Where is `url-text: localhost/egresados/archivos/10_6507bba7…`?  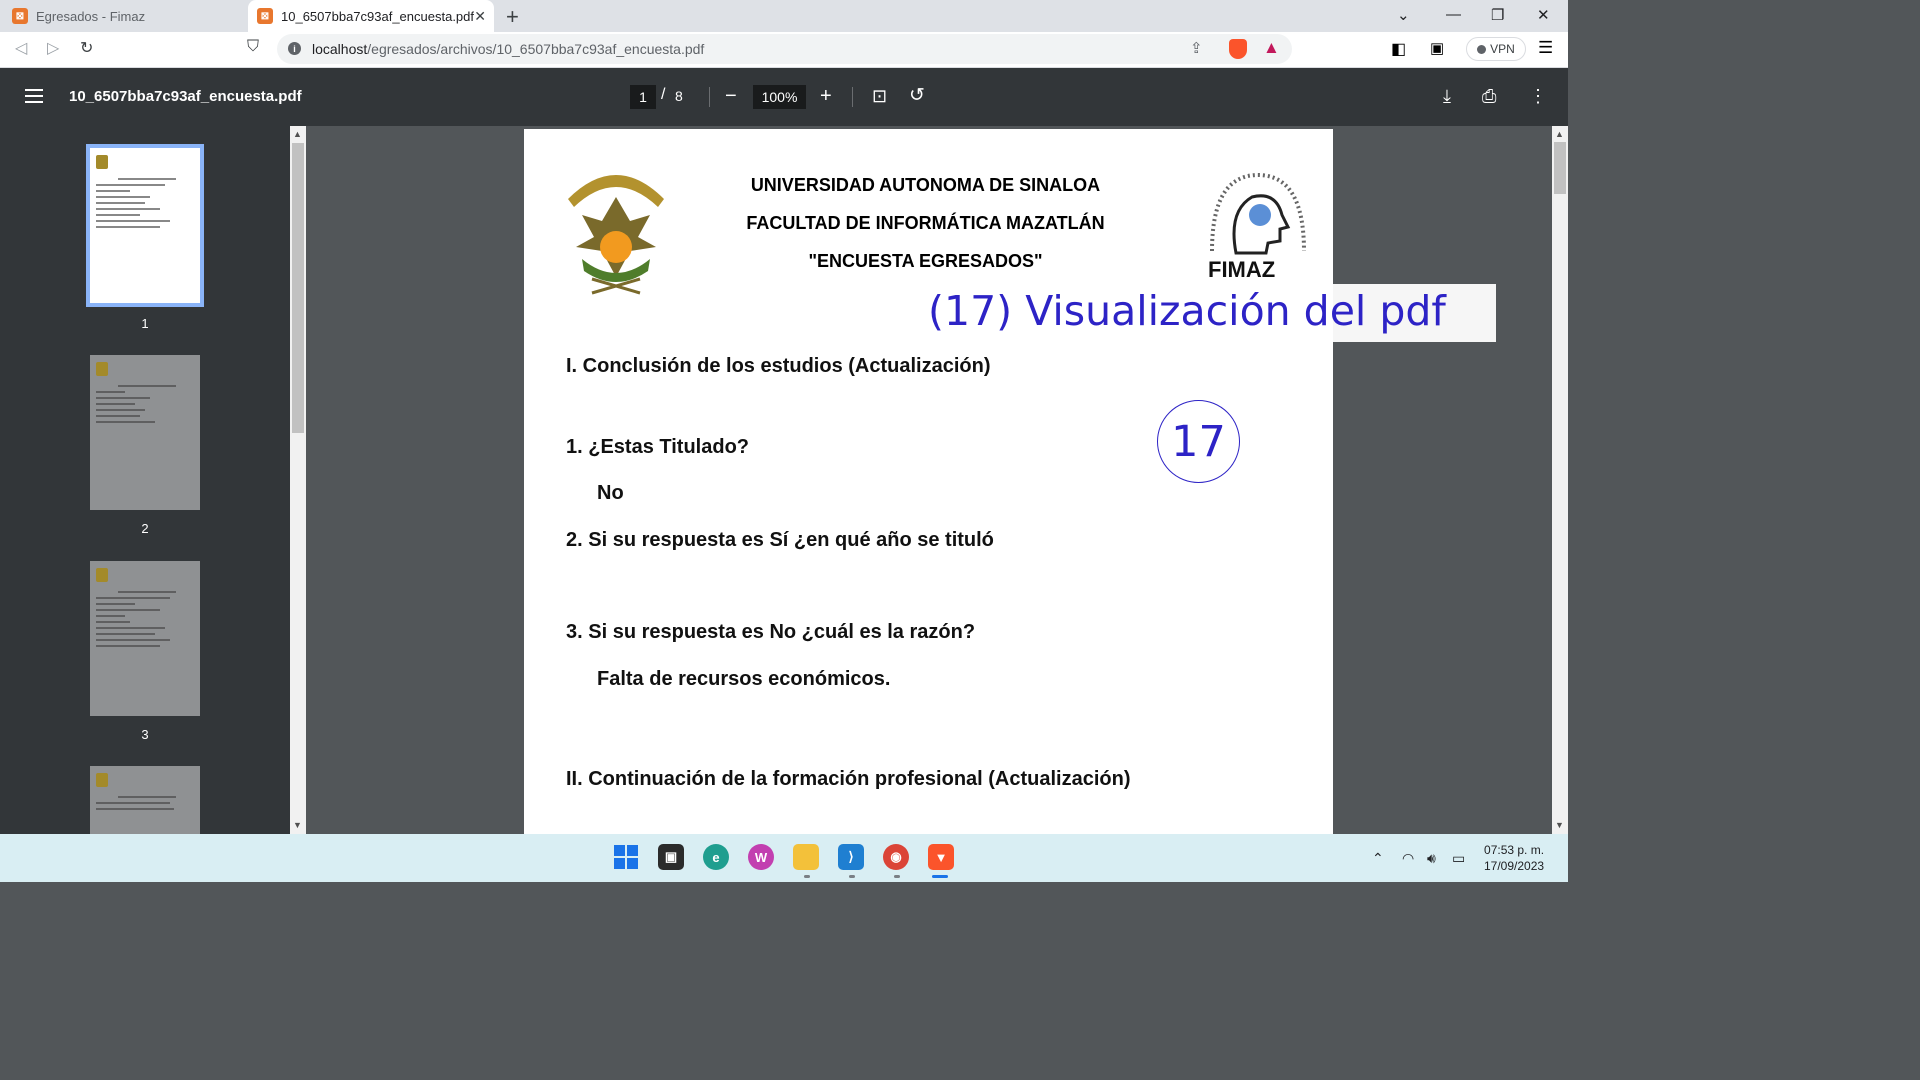
url-text: localhost/egresados/archivos/10_6507bba7… is located at coordinates (508, 49).